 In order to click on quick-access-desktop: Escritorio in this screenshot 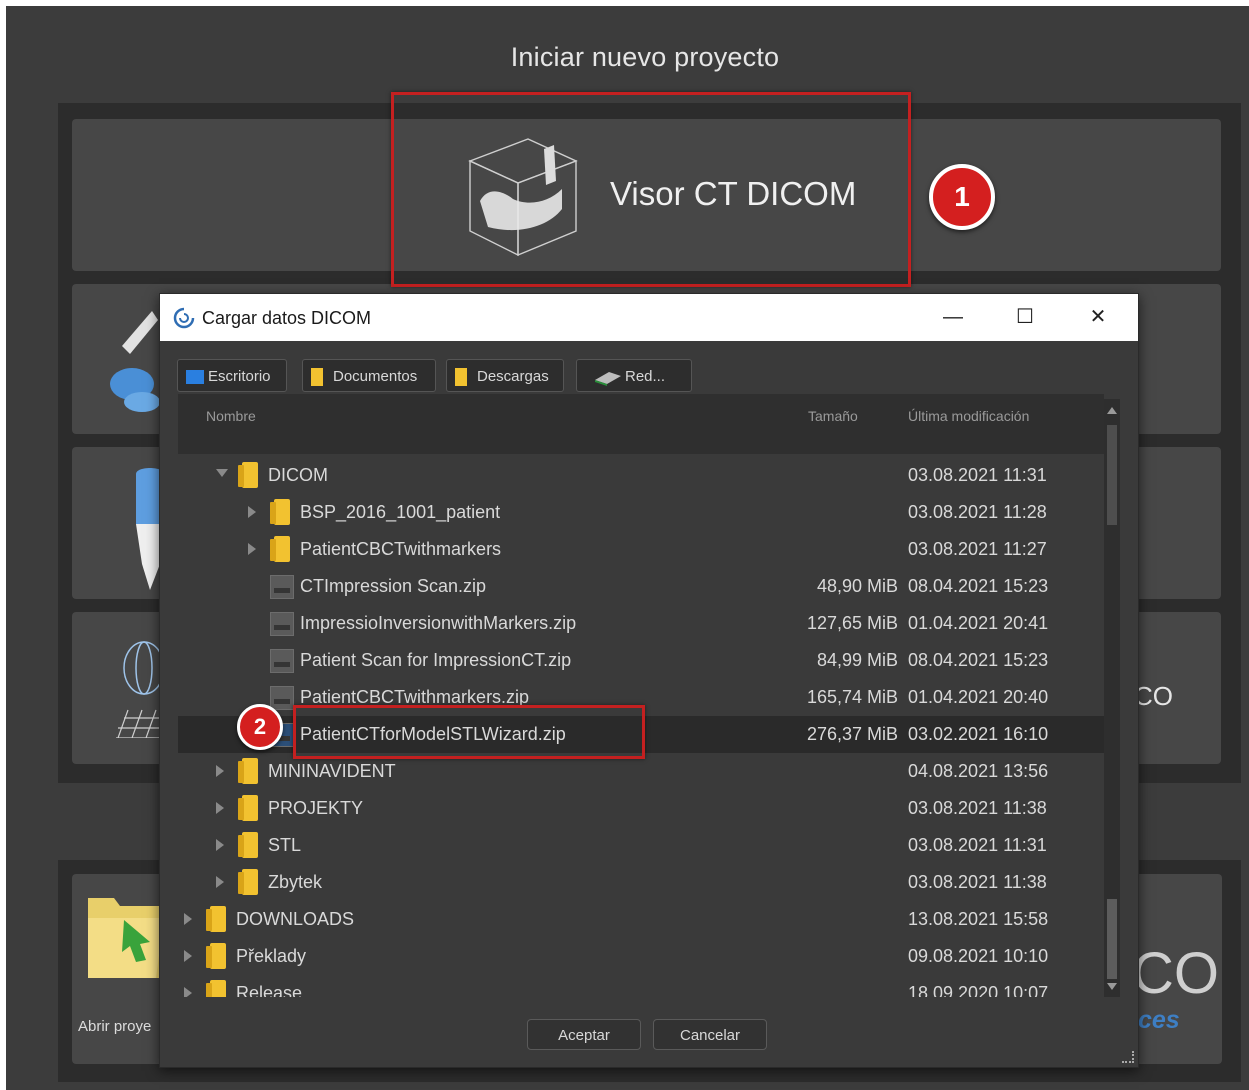, I will do `click(232, 375)`.